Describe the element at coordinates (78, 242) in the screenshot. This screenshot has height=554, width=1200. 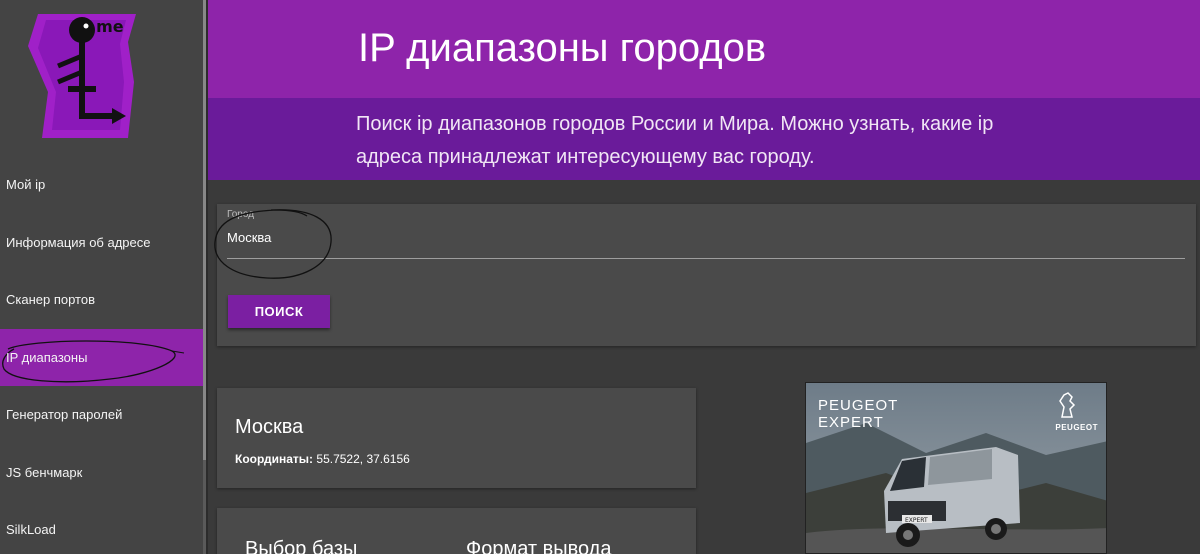
I see `sidebar-item-label: Информация об адресе` at that location.